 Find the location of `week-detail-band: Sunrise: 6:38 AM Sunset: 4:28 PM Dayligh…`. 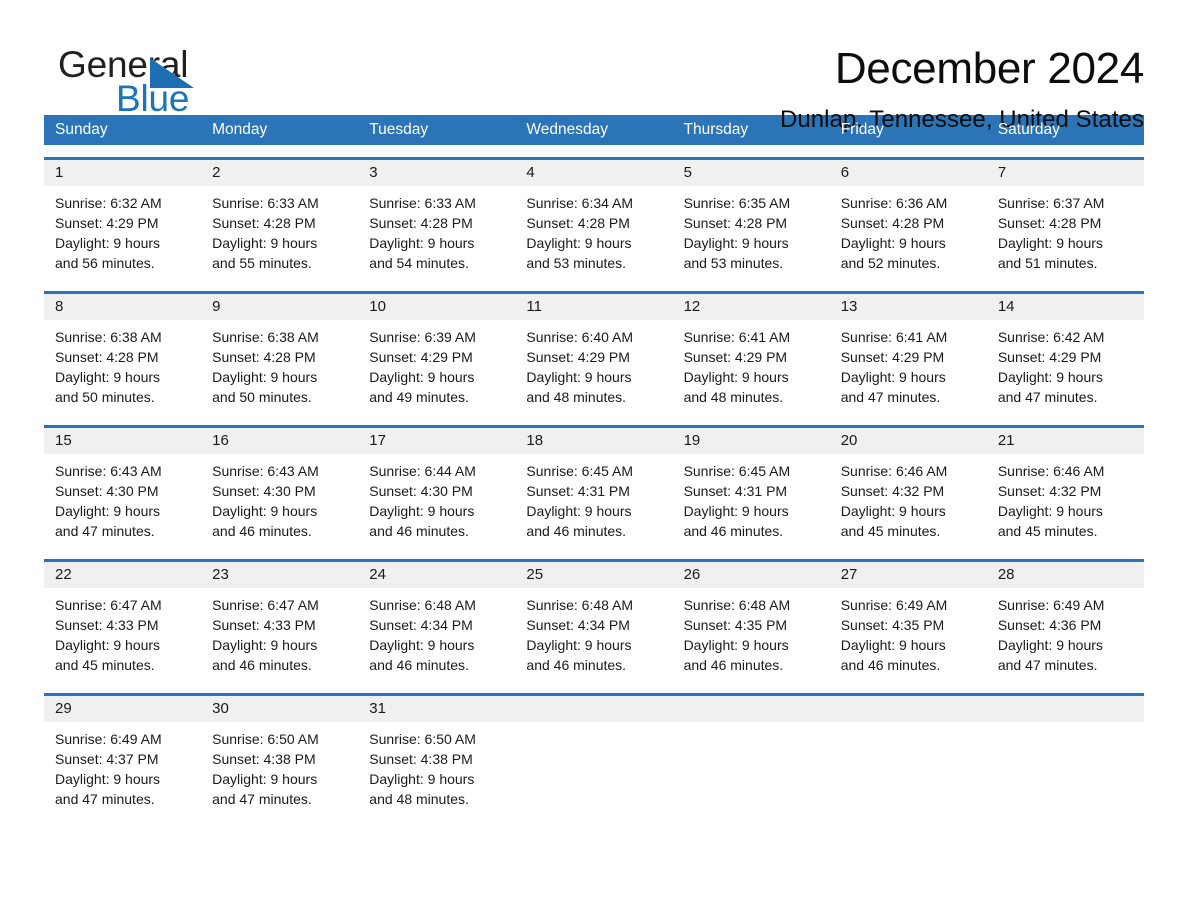

week-detail-band: Sunrise: 6:38 AM Sunset: 4:28 PM Dayligh… is located at coordinates (594, 366).